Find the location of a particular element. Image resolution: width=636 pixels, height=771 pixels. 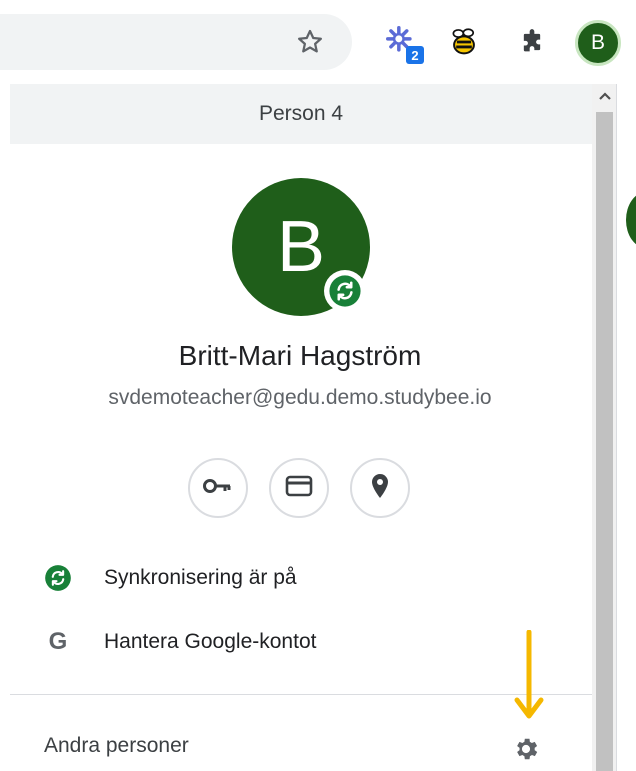

browser-toolbar: 2 B is located at coordinates (318, 42).